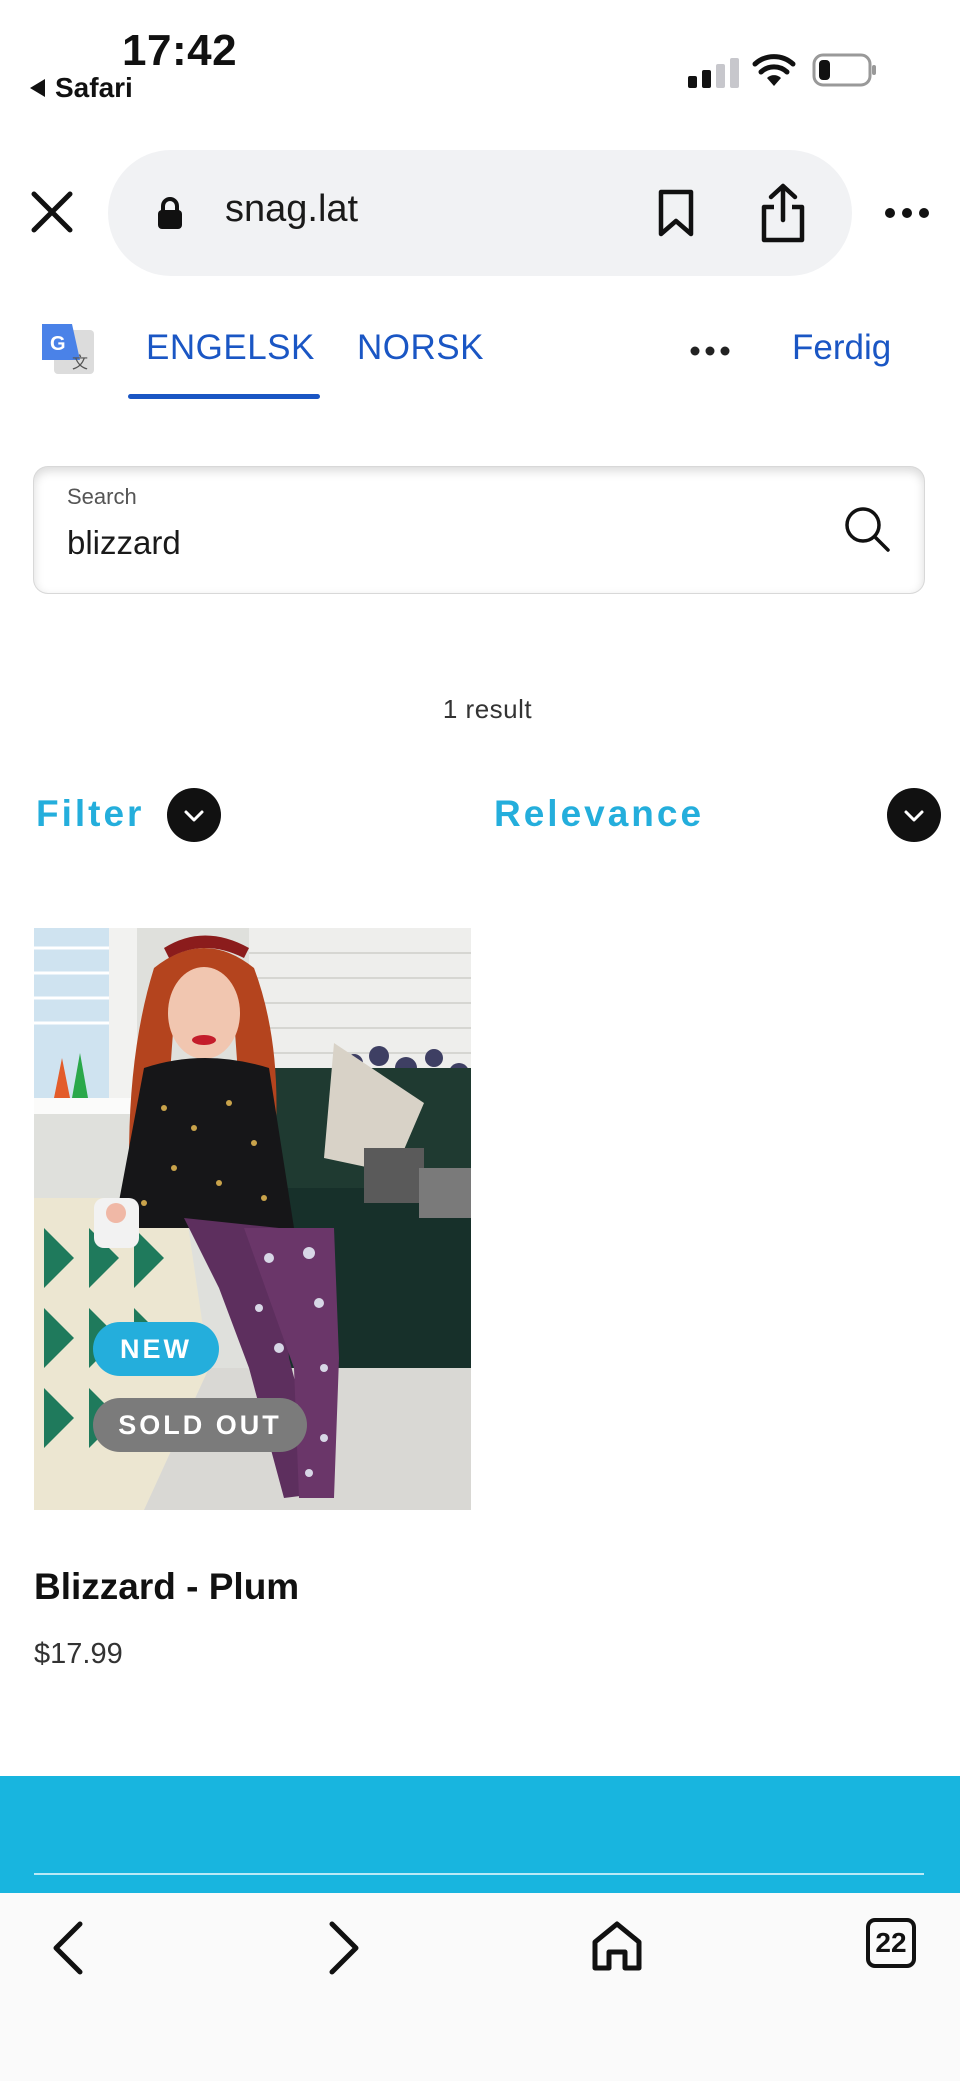 The image size is (960, 2081). I want to click on new-badge: NEW, so click(156, 1349).